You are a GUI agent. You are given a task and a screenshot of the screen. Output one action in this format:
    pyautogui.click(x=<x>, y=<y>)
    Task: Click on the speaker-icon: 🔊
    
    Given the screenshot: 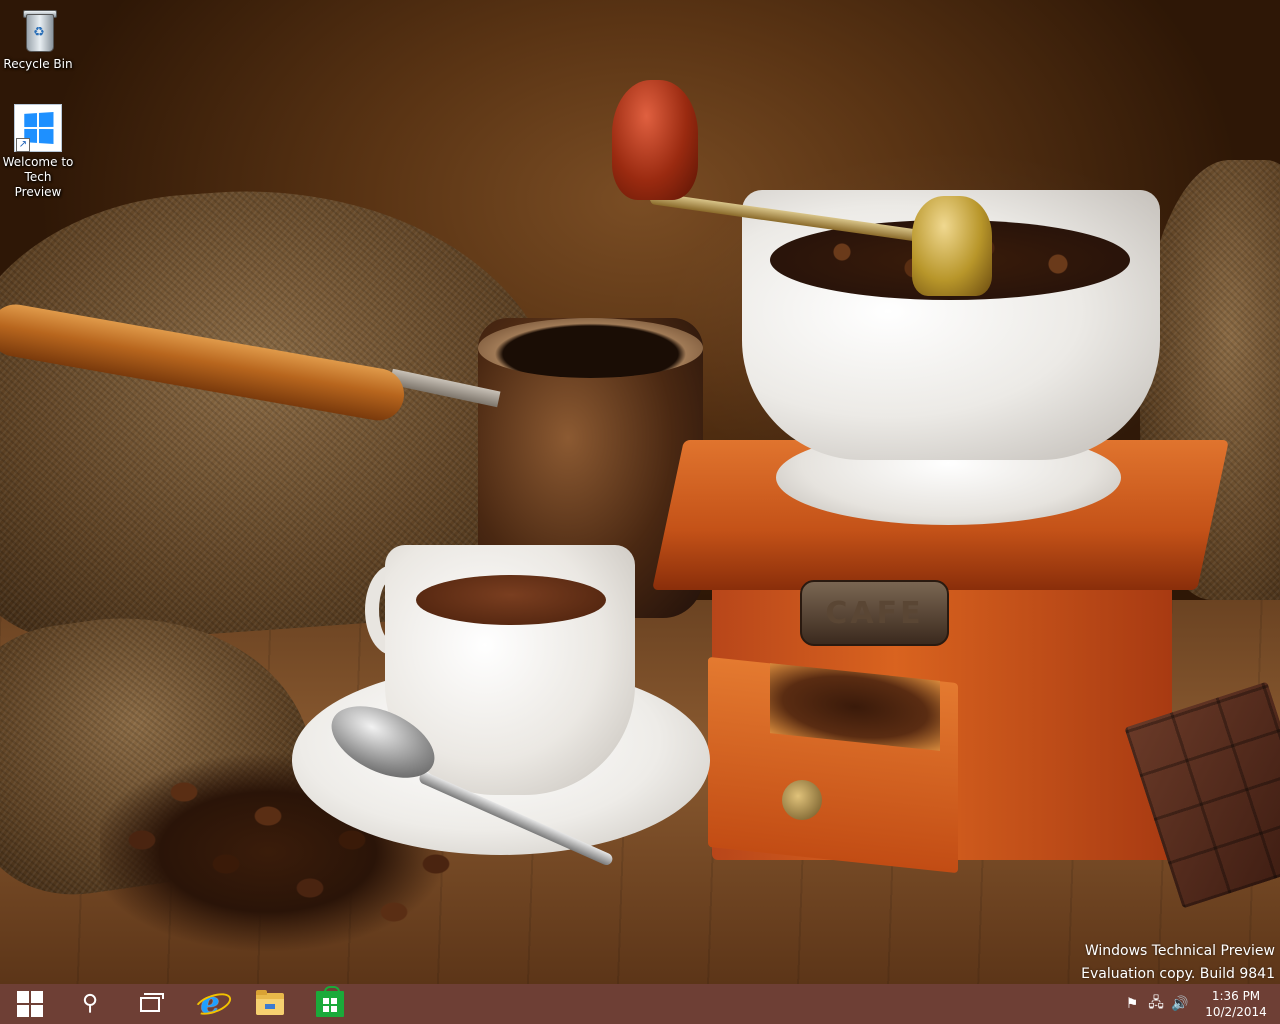 What is the action you would take?
    pyautogui.click(x=1180, y=1004)
    